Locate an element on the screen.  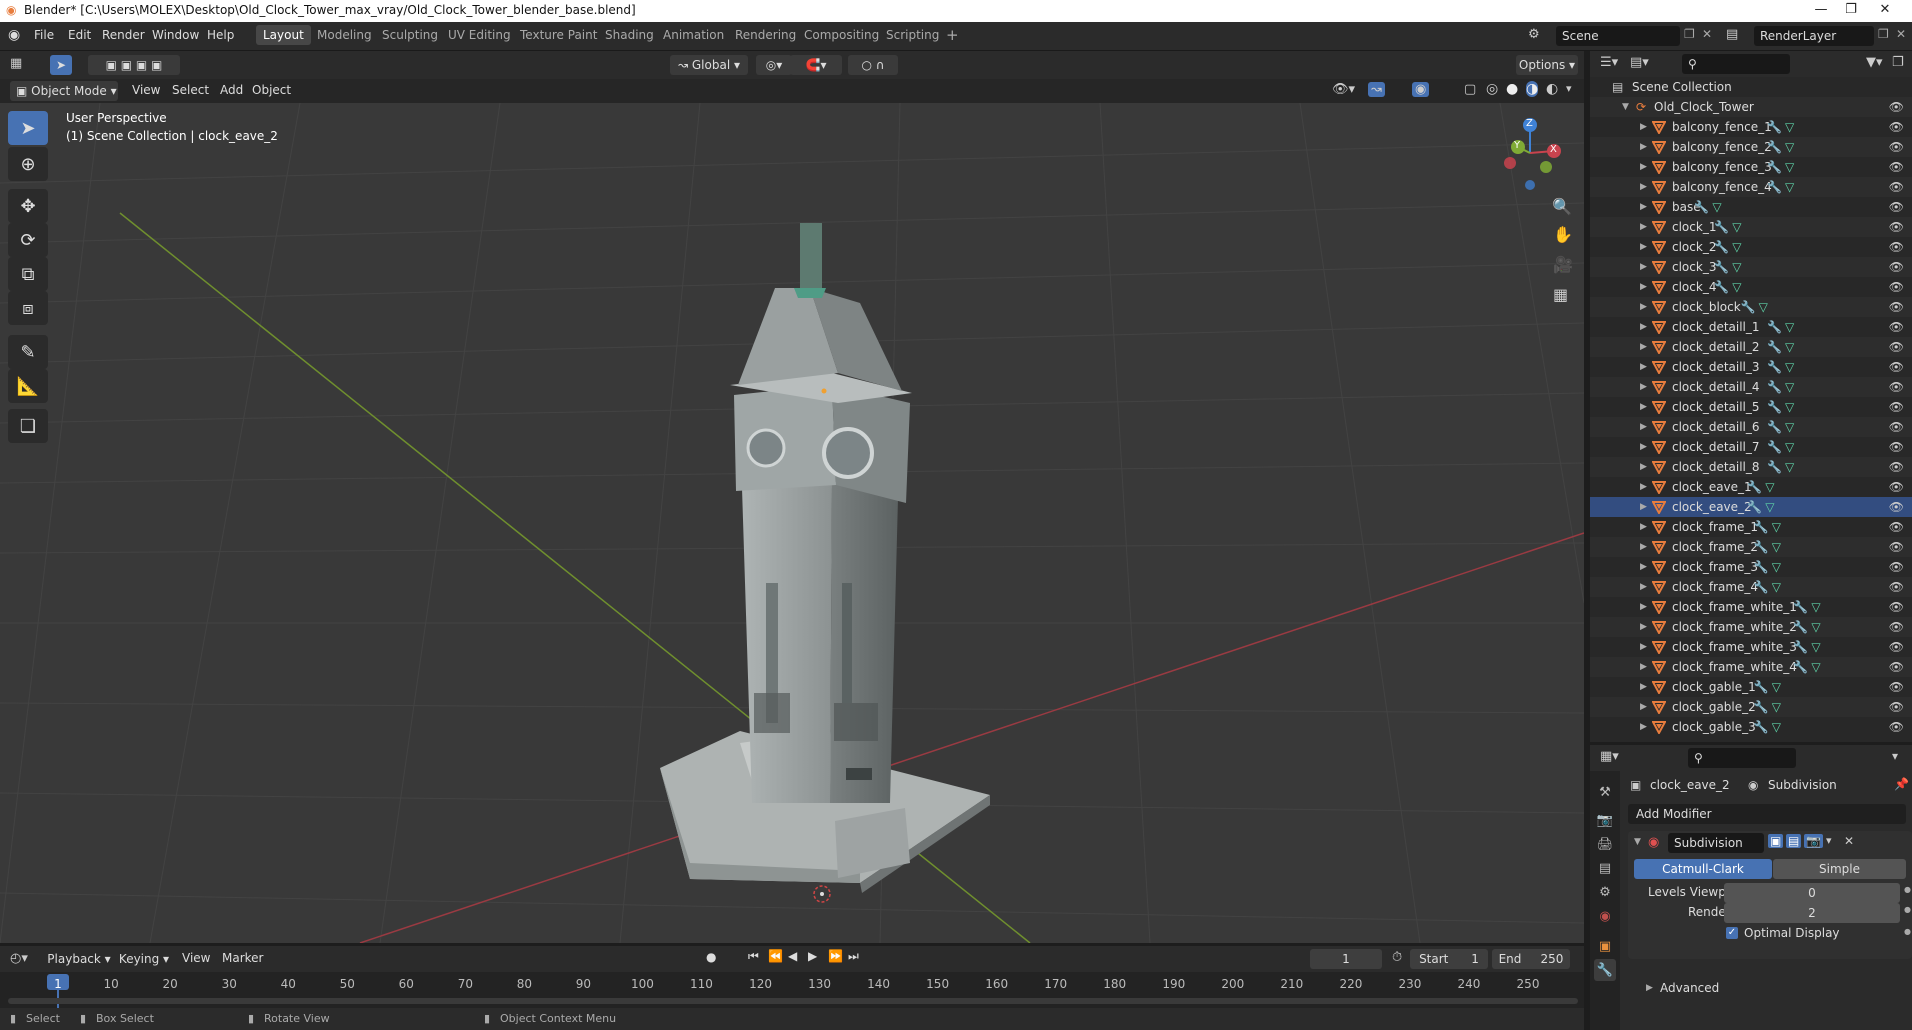
outliner-collection-row: ▼ ⟳ Old_Clock_Tower 👁 is located at coordinates (1751, 107).